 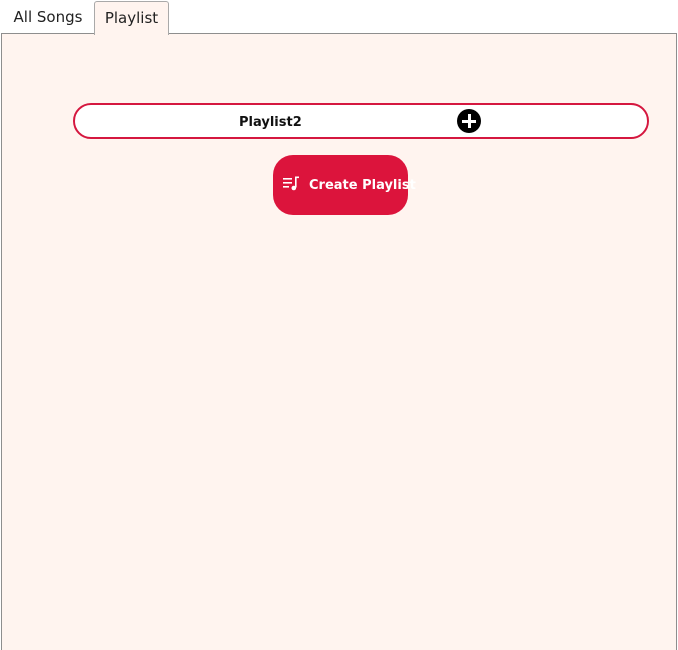 What do you see at coordinates (469, 121) in the screenshot?
I see `plus-circle-icon` at bounding box center [469, 121].